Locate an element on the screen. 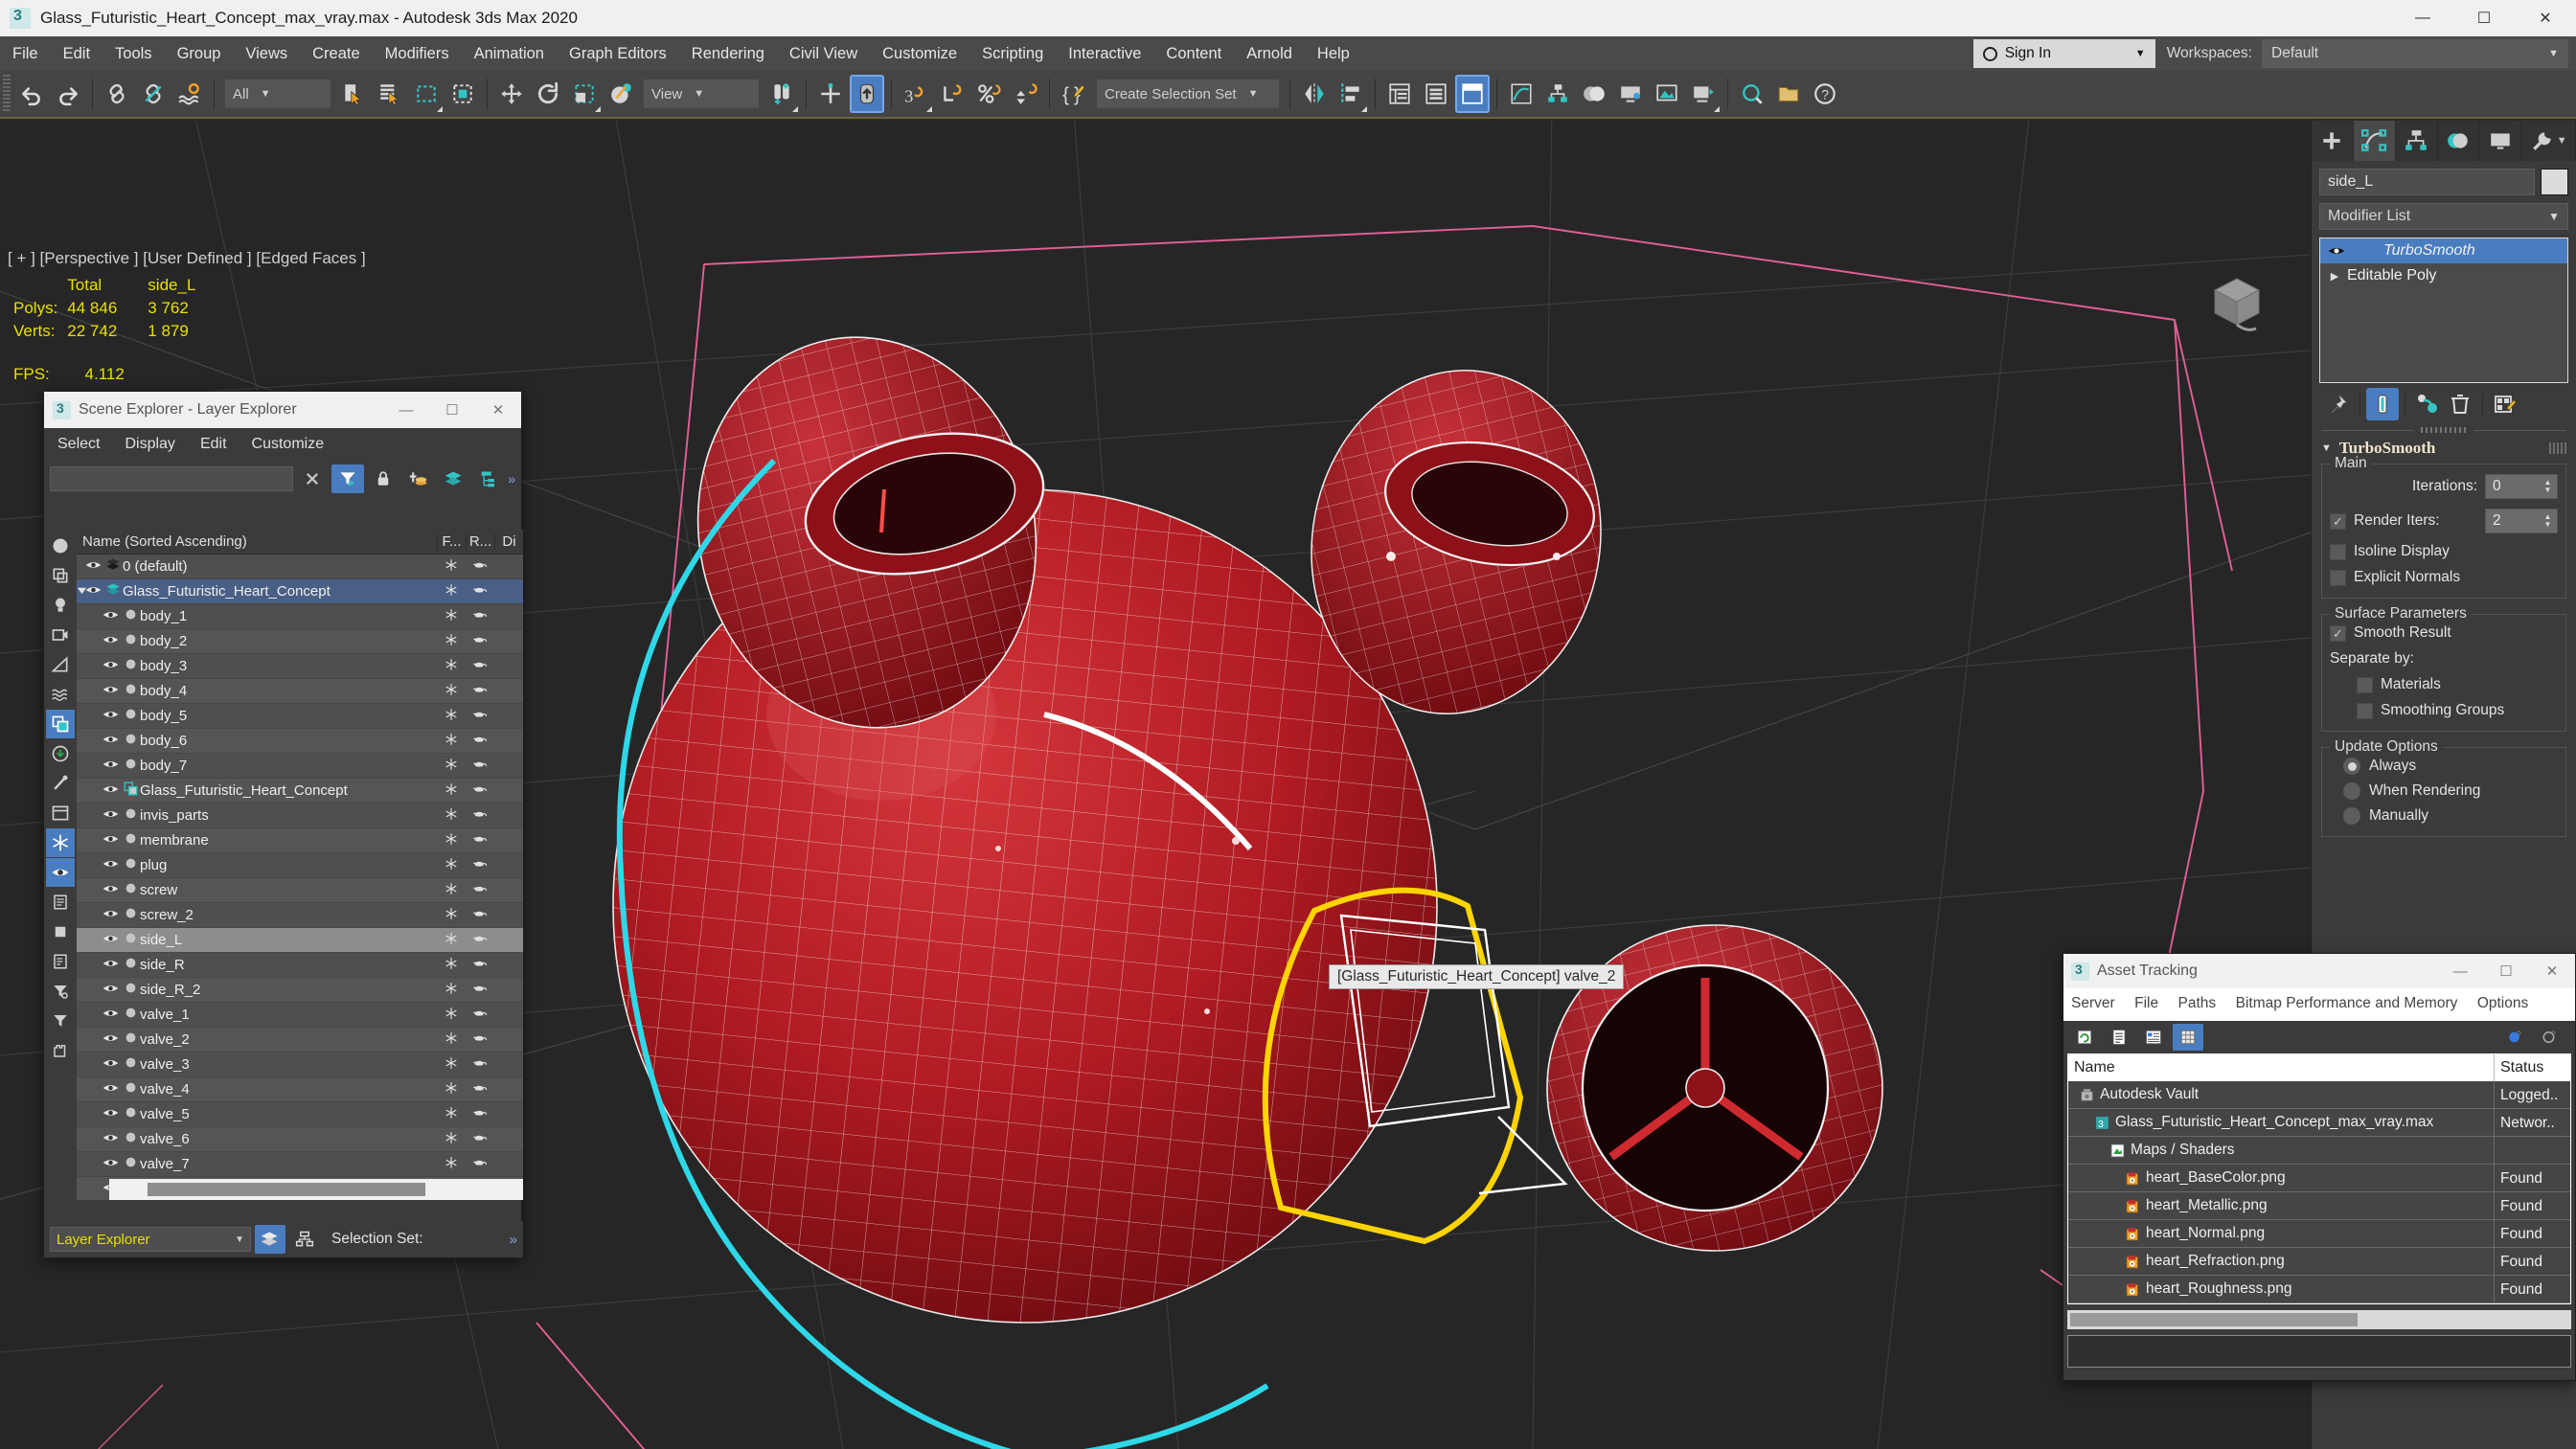 The width and height of the screenshot is (2576, 1449). asset-row: Autodesk Vault Logged.. is located at coordinates (2319, 1094).